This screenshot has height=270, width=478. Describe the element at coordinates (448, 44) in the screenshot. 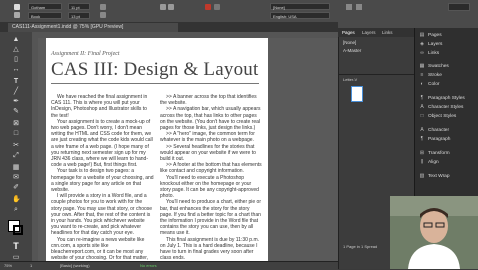

I see `dock-item-layers: ◈ Layers` at that location.